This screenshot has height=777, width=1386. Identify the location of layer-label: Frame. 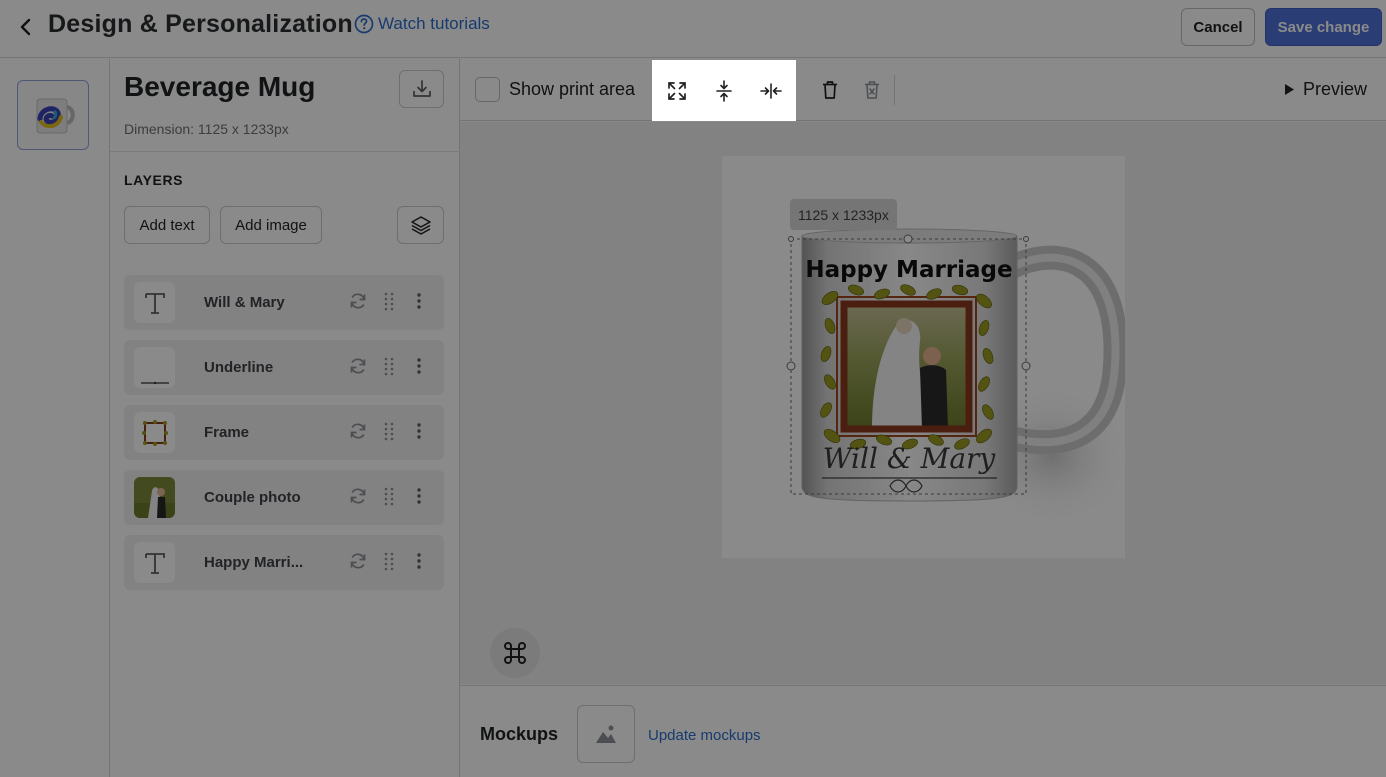
(227, 432).